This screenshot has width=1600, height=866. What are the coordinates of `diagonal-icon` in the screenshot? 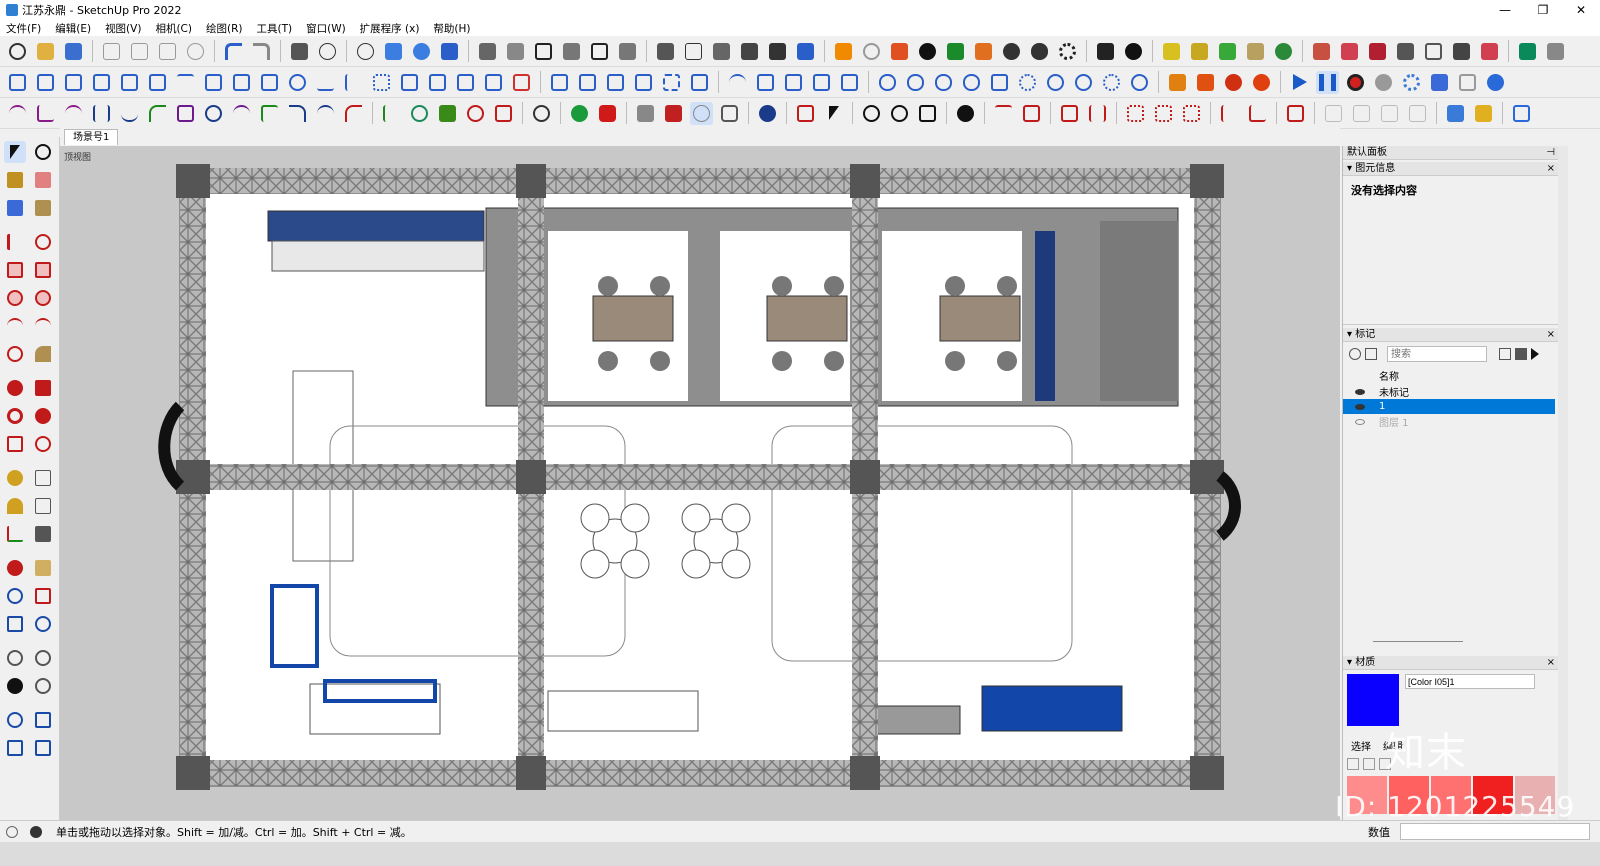 It's located at (1489, 51).